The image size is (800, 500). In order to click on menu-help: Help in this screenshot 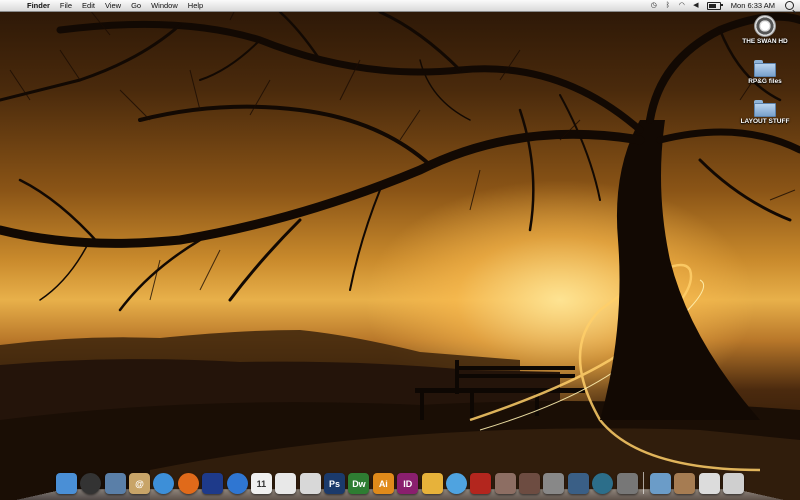, I will do `click(195, 5)`.